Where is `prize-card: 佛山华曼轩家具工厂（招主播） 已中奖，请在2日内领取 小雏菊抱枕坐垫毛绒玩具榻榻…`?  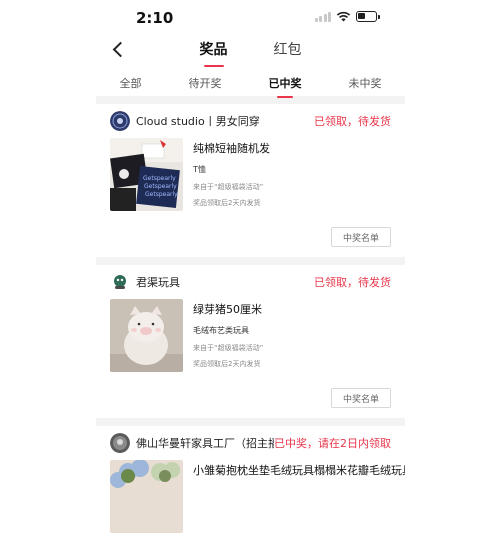 prize-card: 佛山华曼轩家具工厂（招主播） 已中奖，请在2日内领取 小雏菊抱枕坐垫毛绒玩具榻榻… is located at coordinates (250, 479).